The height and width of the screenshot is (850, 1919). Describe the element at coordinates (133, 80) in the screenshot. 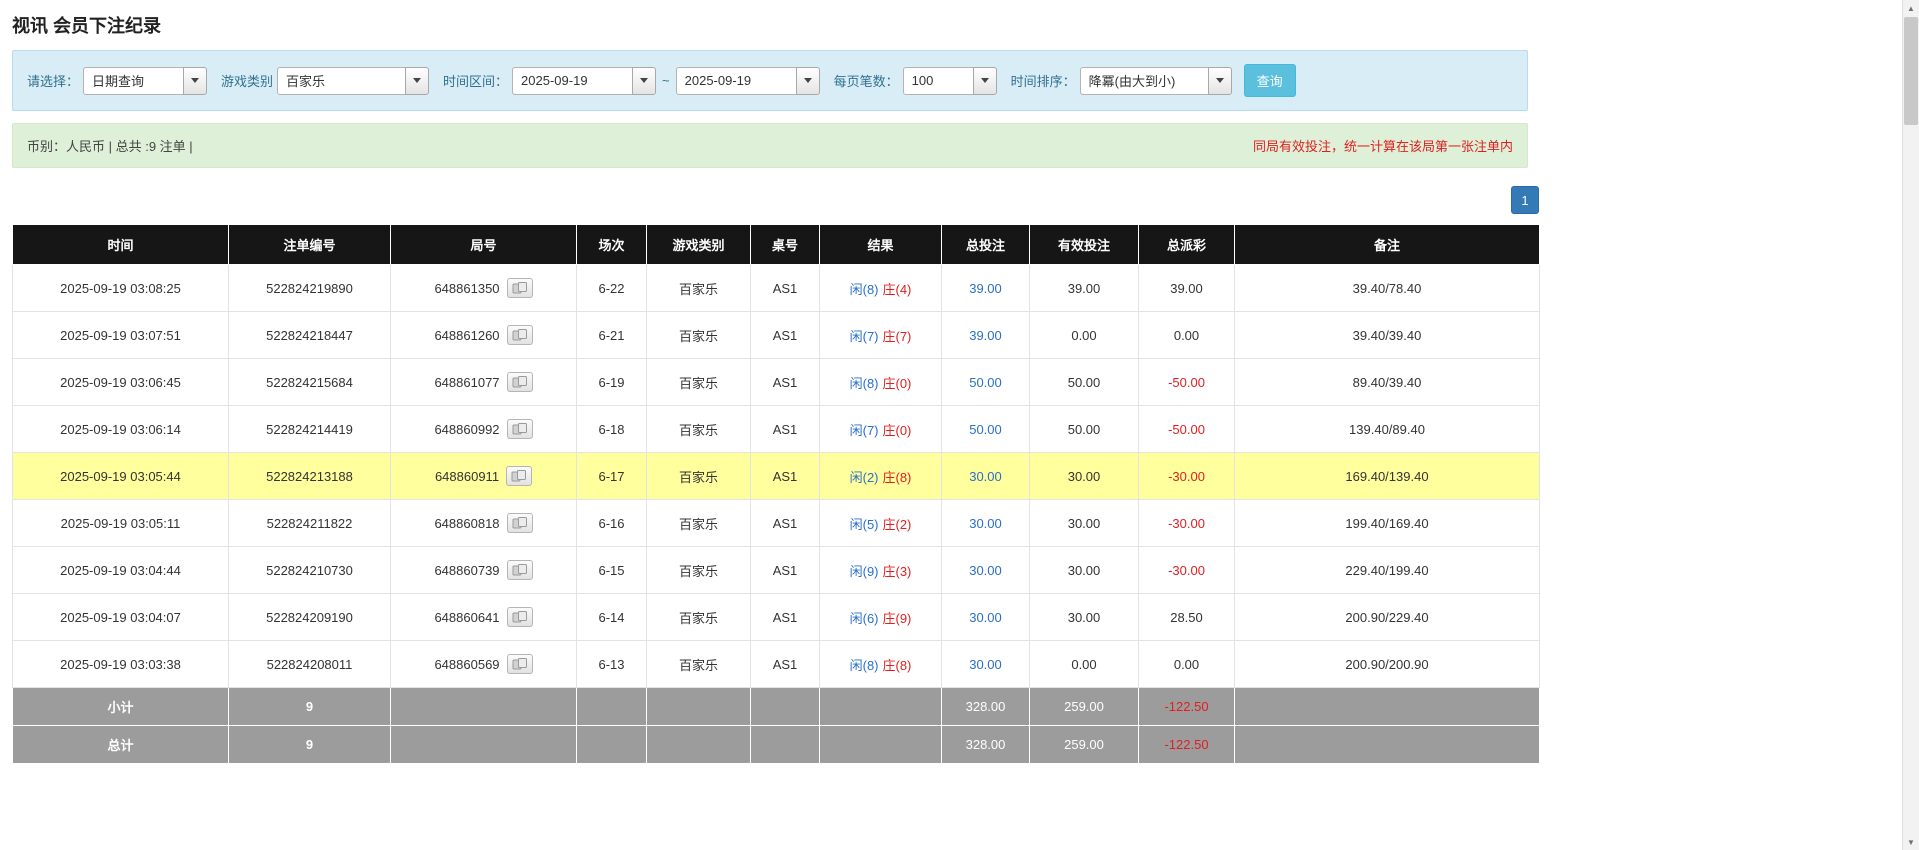

I see `query-type-input` at that location.